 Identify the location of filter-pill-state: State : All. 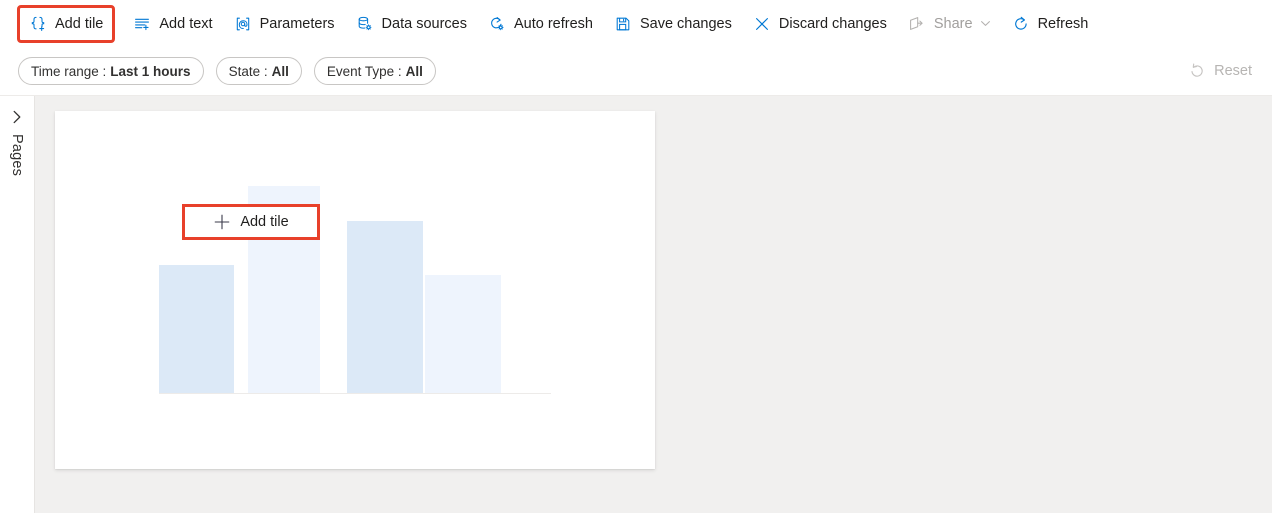
(258, 71).